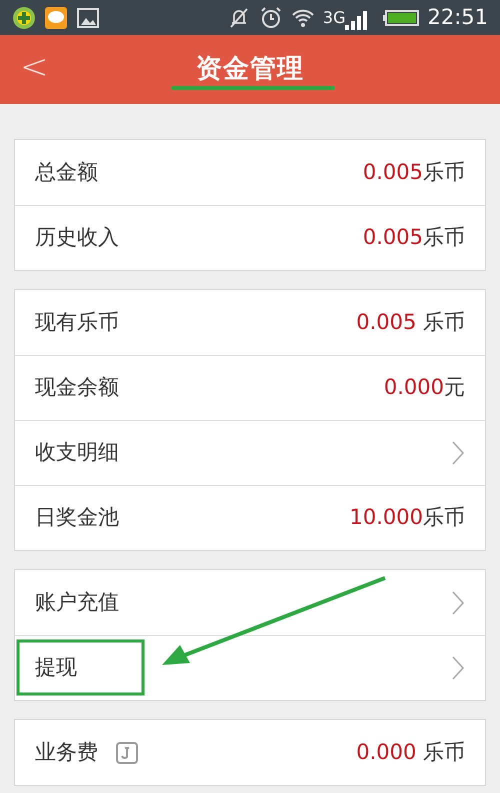 The image size is (500, 793). What do you see at coordinates (77, 518) in the screenshot?
I see `row-label: 日奖金池` at bounding box center [77, 518].